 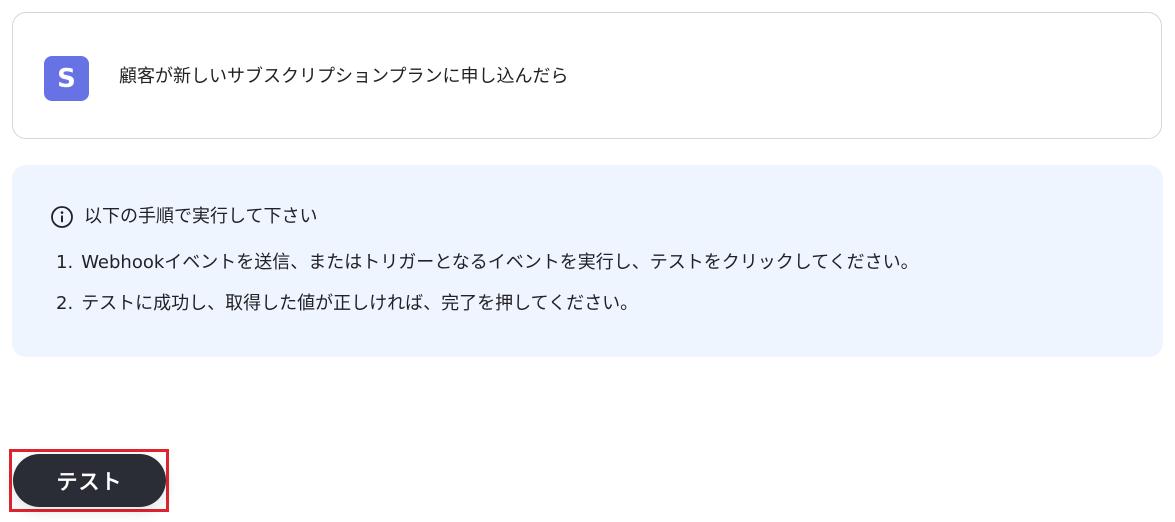 I want to click on stripe-app-icon: S, so click(x=66, y=78).